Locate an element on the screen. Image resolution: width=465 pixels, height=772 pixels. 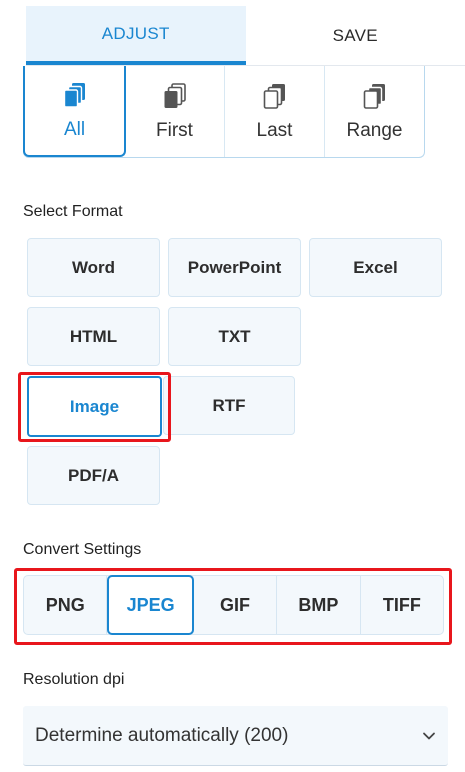
page-option-all: All is located at coordinates (74, 111).